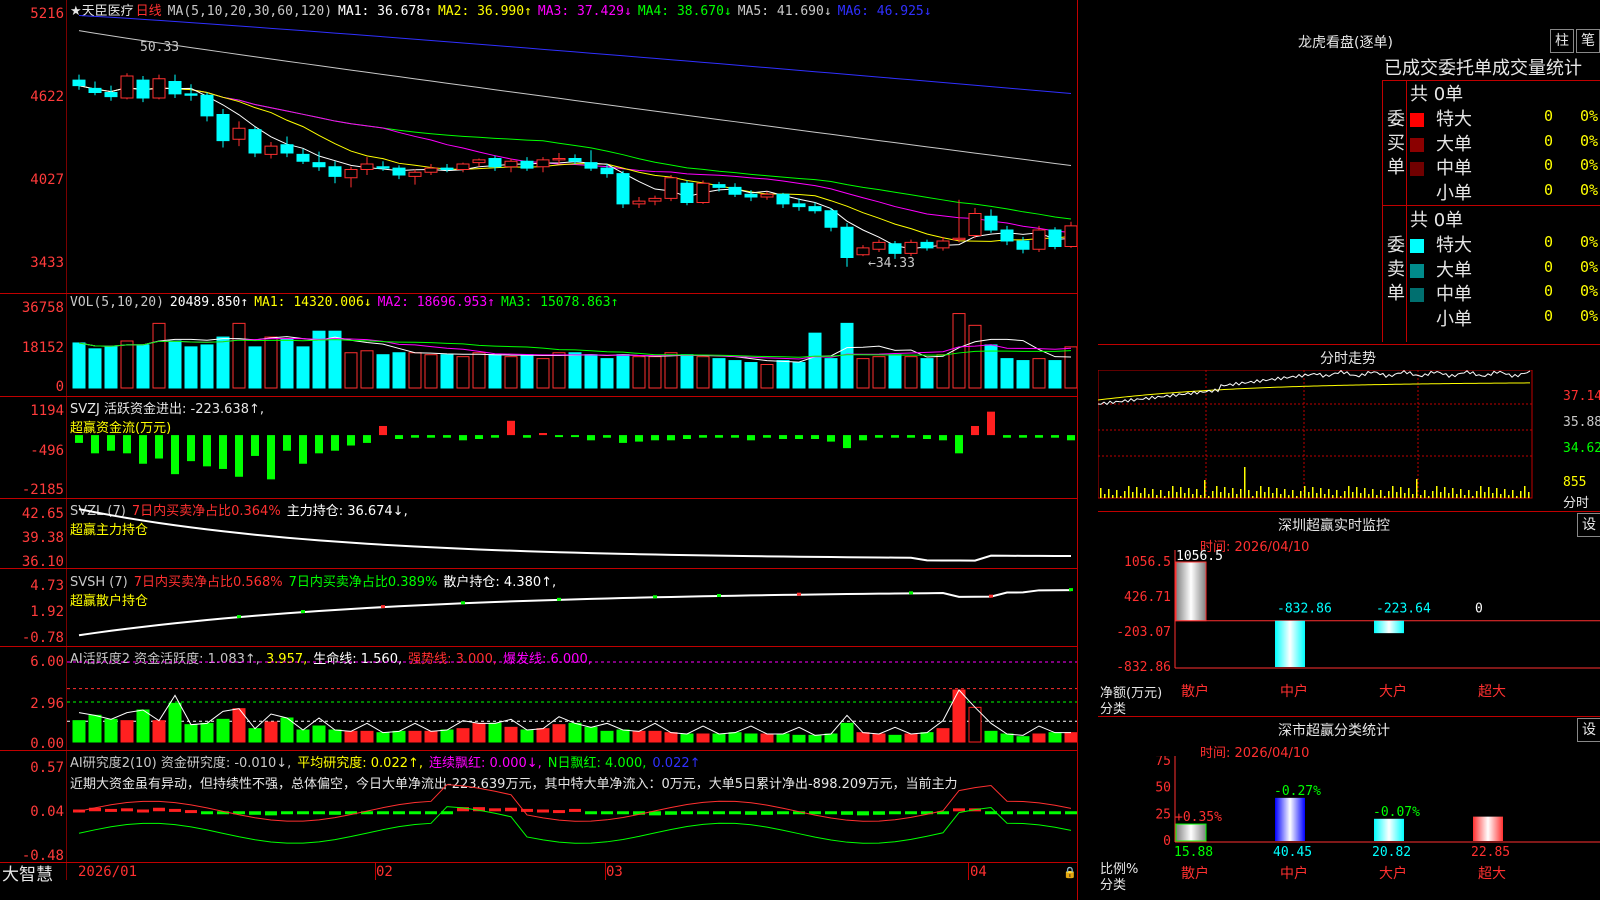  Describe the element at coordinates (1441, 118) in the screenshot. I see `buy-row-0: 特大` at that location.